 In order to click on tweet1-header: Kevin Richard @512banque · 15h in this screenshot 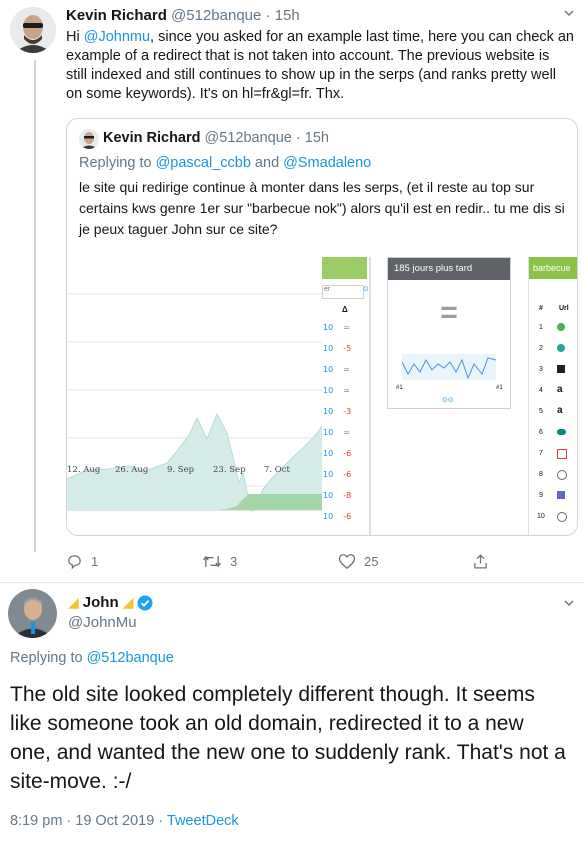, I will do `click(183, 15)`.